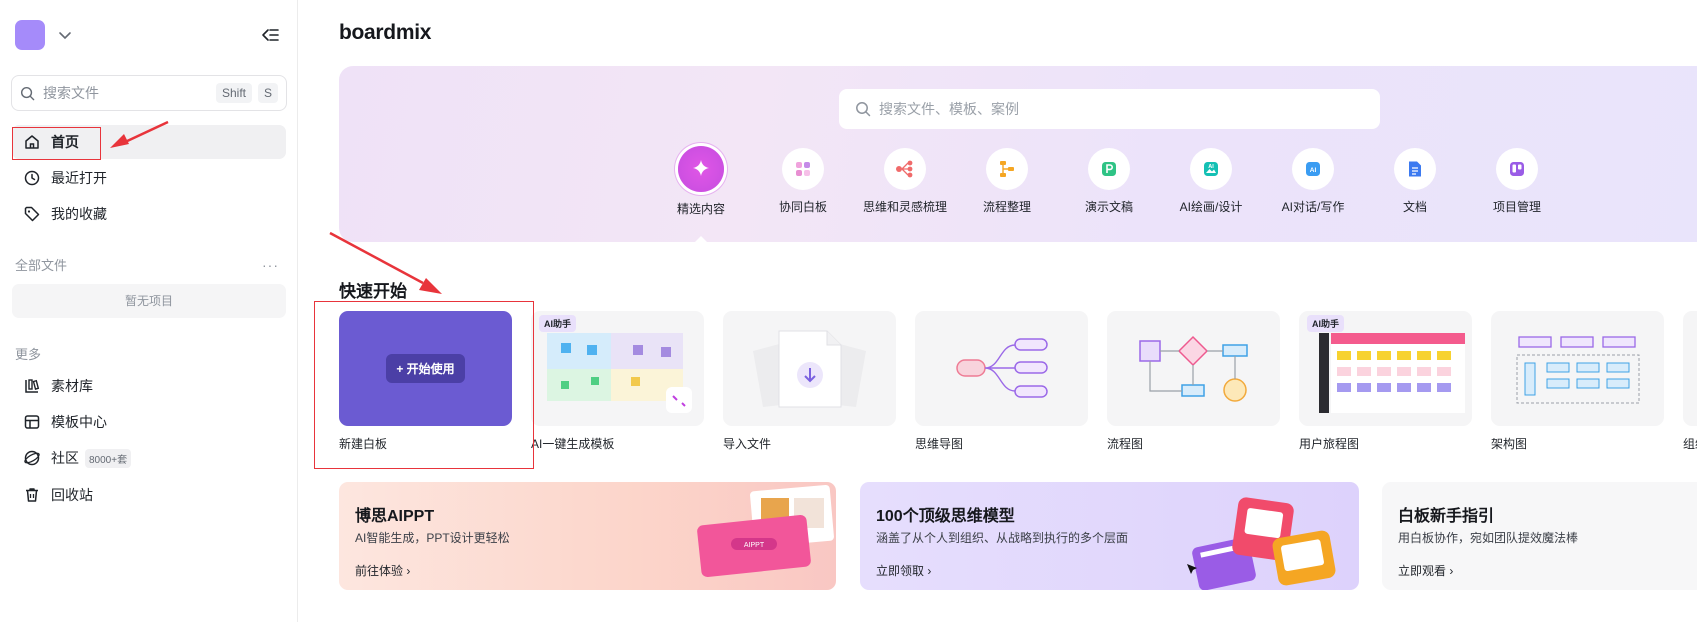 This screenshot has width=1697, height=622. What do you see at coordinates (430, 286) in the screenshot?
I see `annotation-arrow-quick-start` at bounding box center [430, 286].